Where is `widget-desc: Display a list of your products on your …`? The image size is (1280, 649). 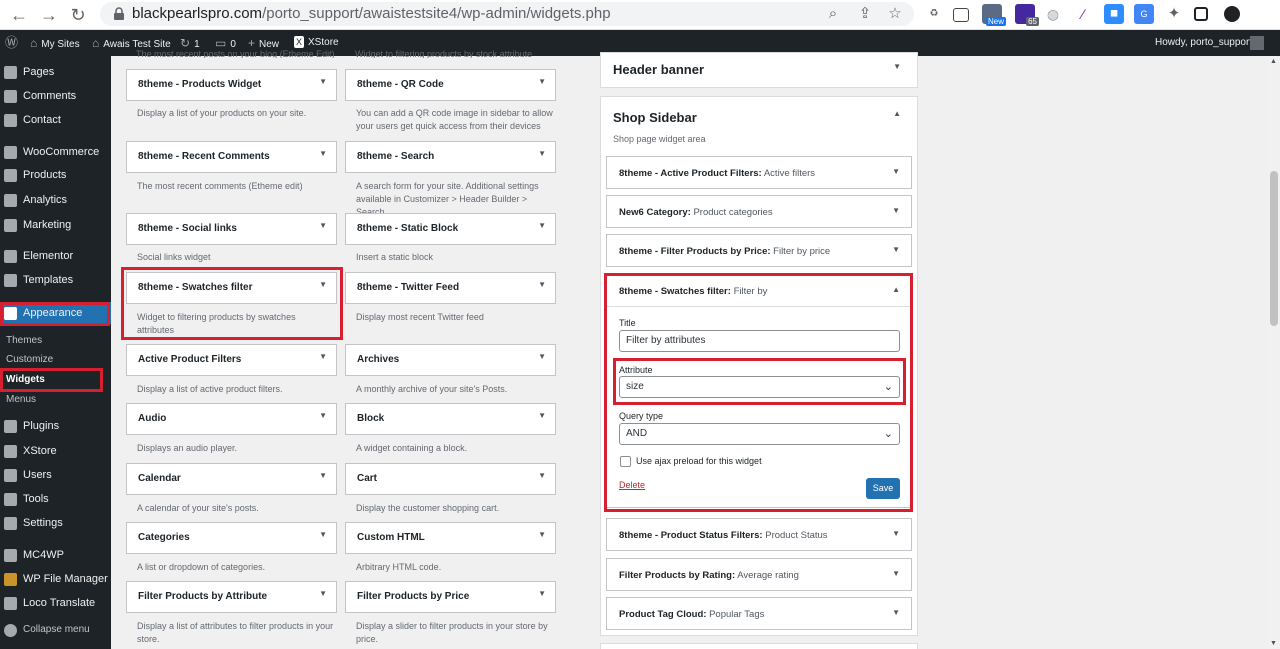 widget-desc: Display a list of your products on your … is located at coordinates (222, 113).